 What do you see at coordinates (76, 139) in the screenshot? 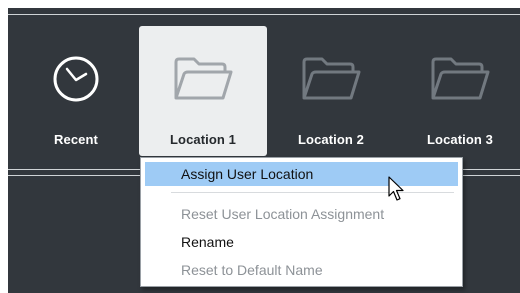
I see `location-label: Recent` at bounding box center [76, 139].